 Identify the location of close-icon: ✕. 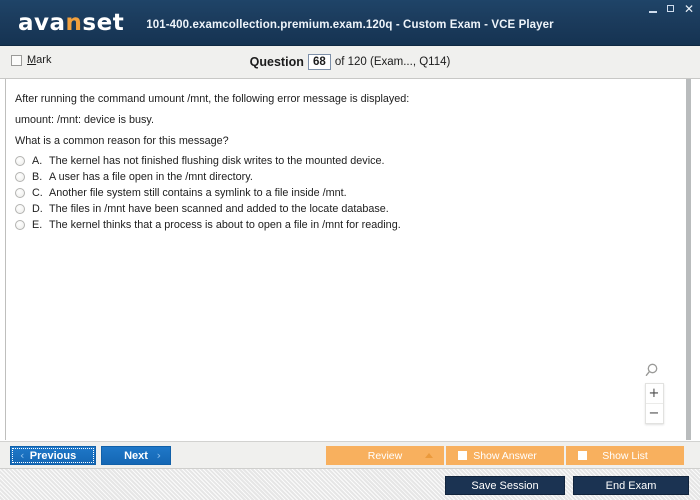
(689, 9).